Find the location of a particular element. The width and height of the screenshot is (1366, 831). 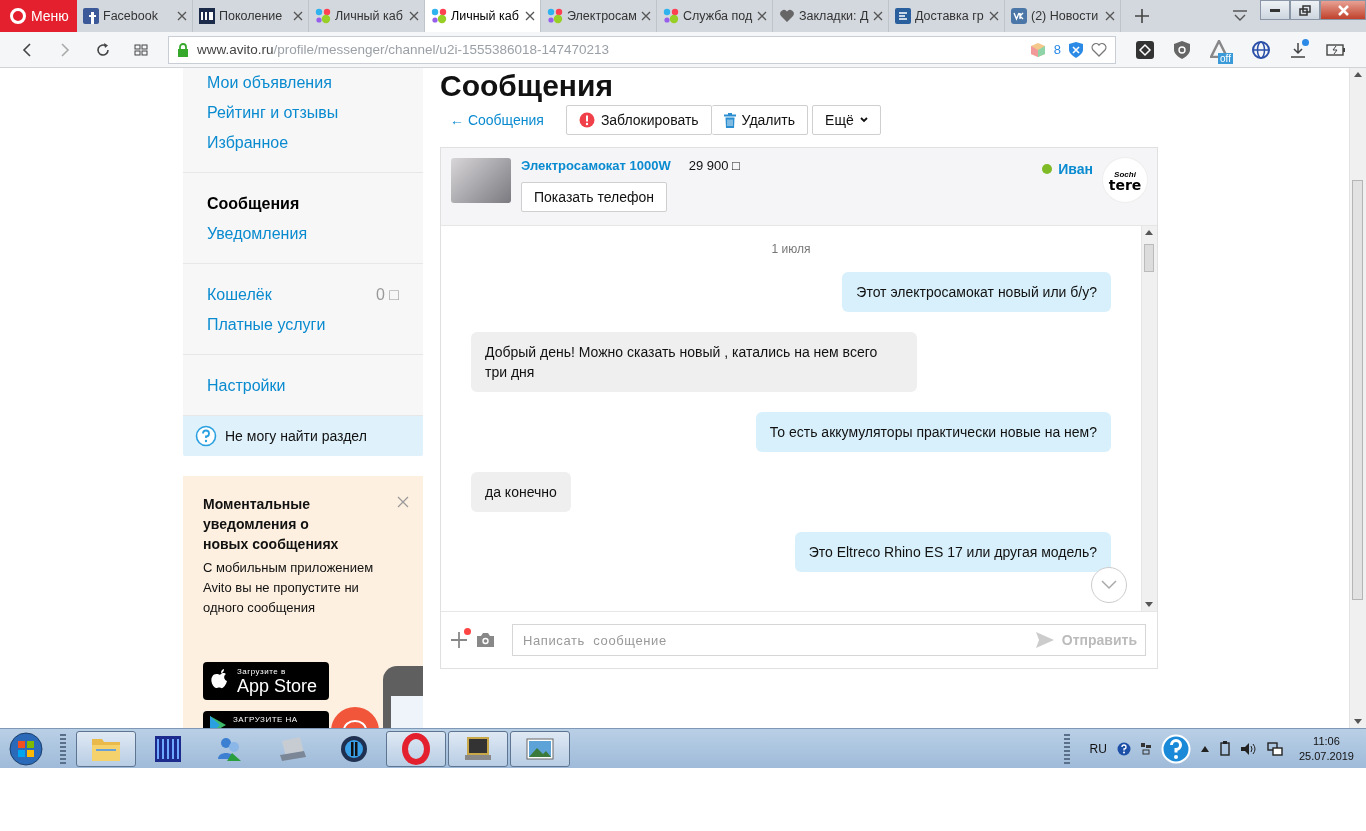

back-link: ← Сообщения is located at coordinates (497, 120).